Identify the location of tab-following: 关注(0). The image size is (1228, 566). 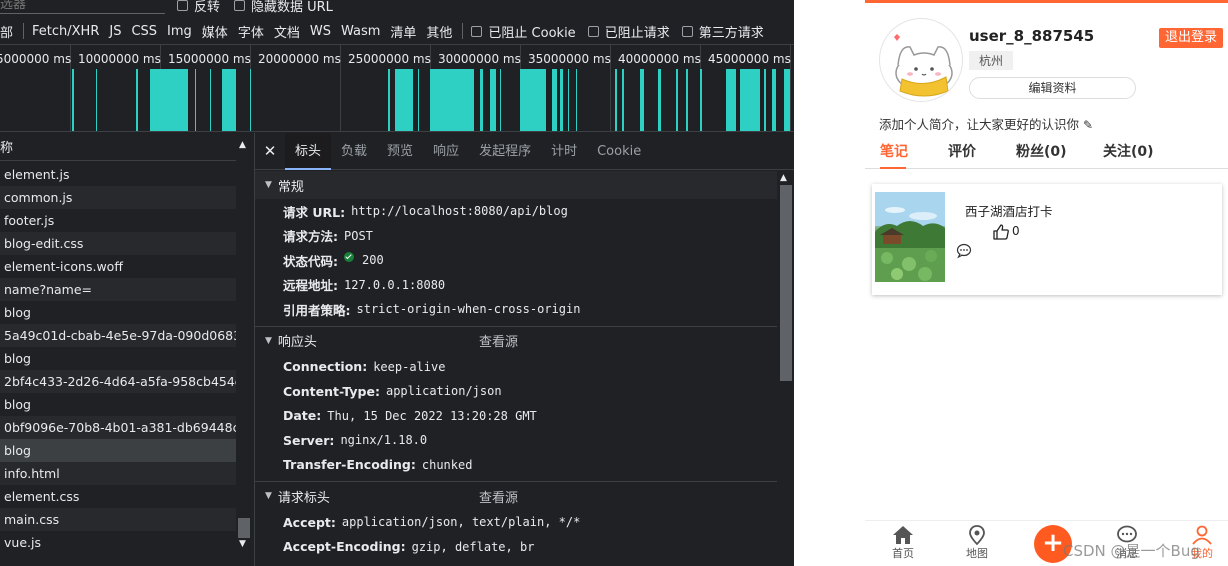
(1128, 151).